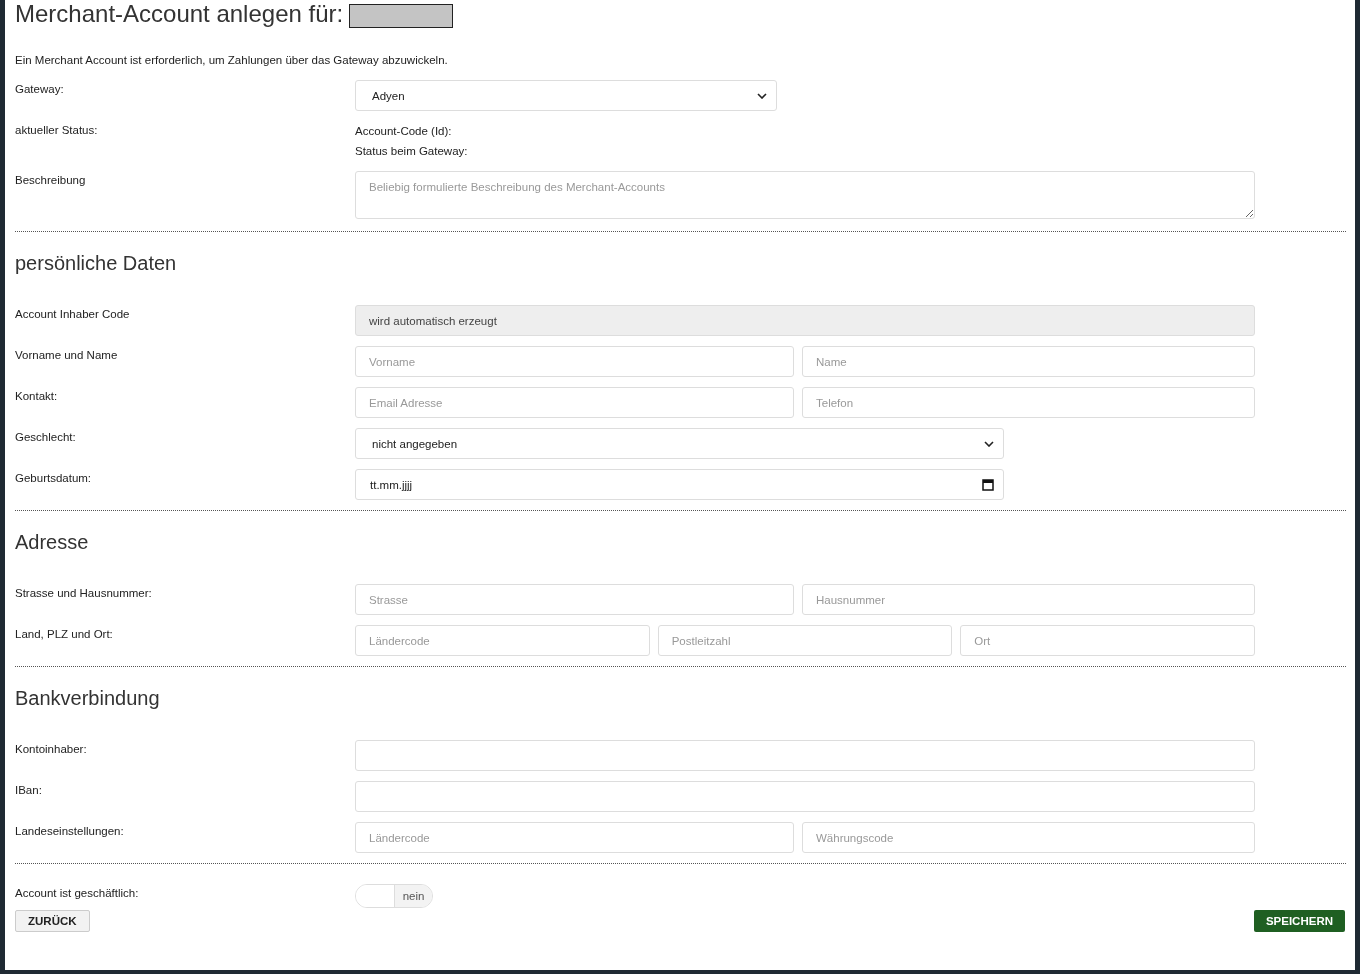 The width and height of the screenshot is (1360, 974). What do you see at coordinates (84, 593) in the screenshot?
I see `field-label: Strasse und Hausnummer:` at bounding box center [84, 593].